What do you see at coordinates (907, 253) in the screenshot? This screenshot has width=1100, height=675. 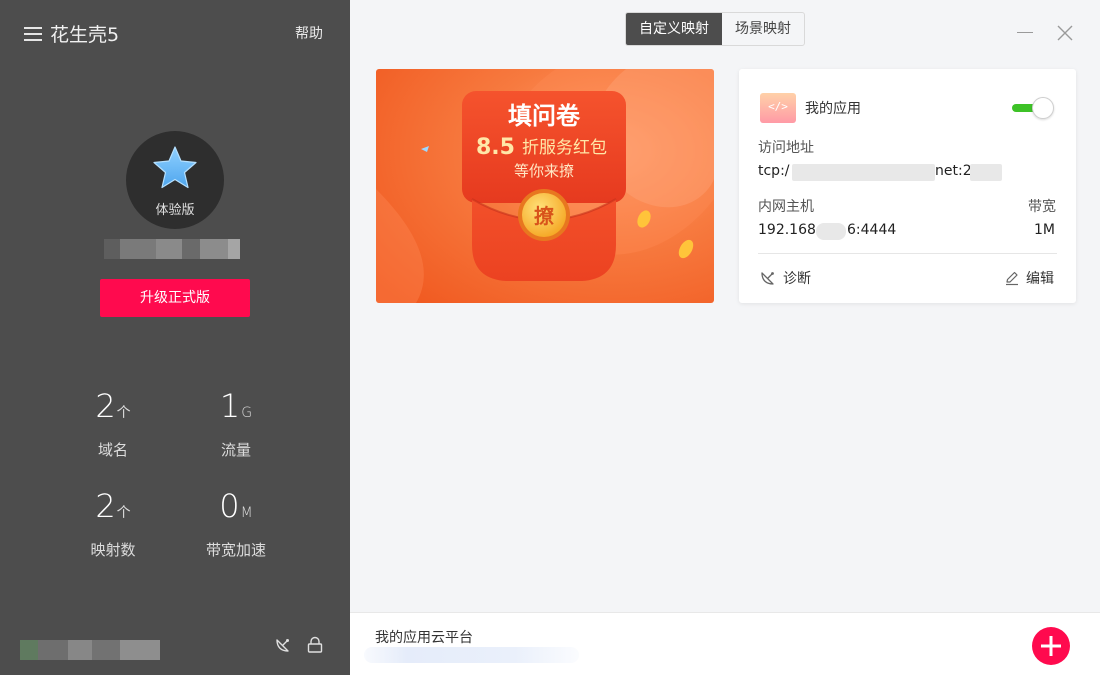 I see `card-divider` at bounding box center [907, 253].